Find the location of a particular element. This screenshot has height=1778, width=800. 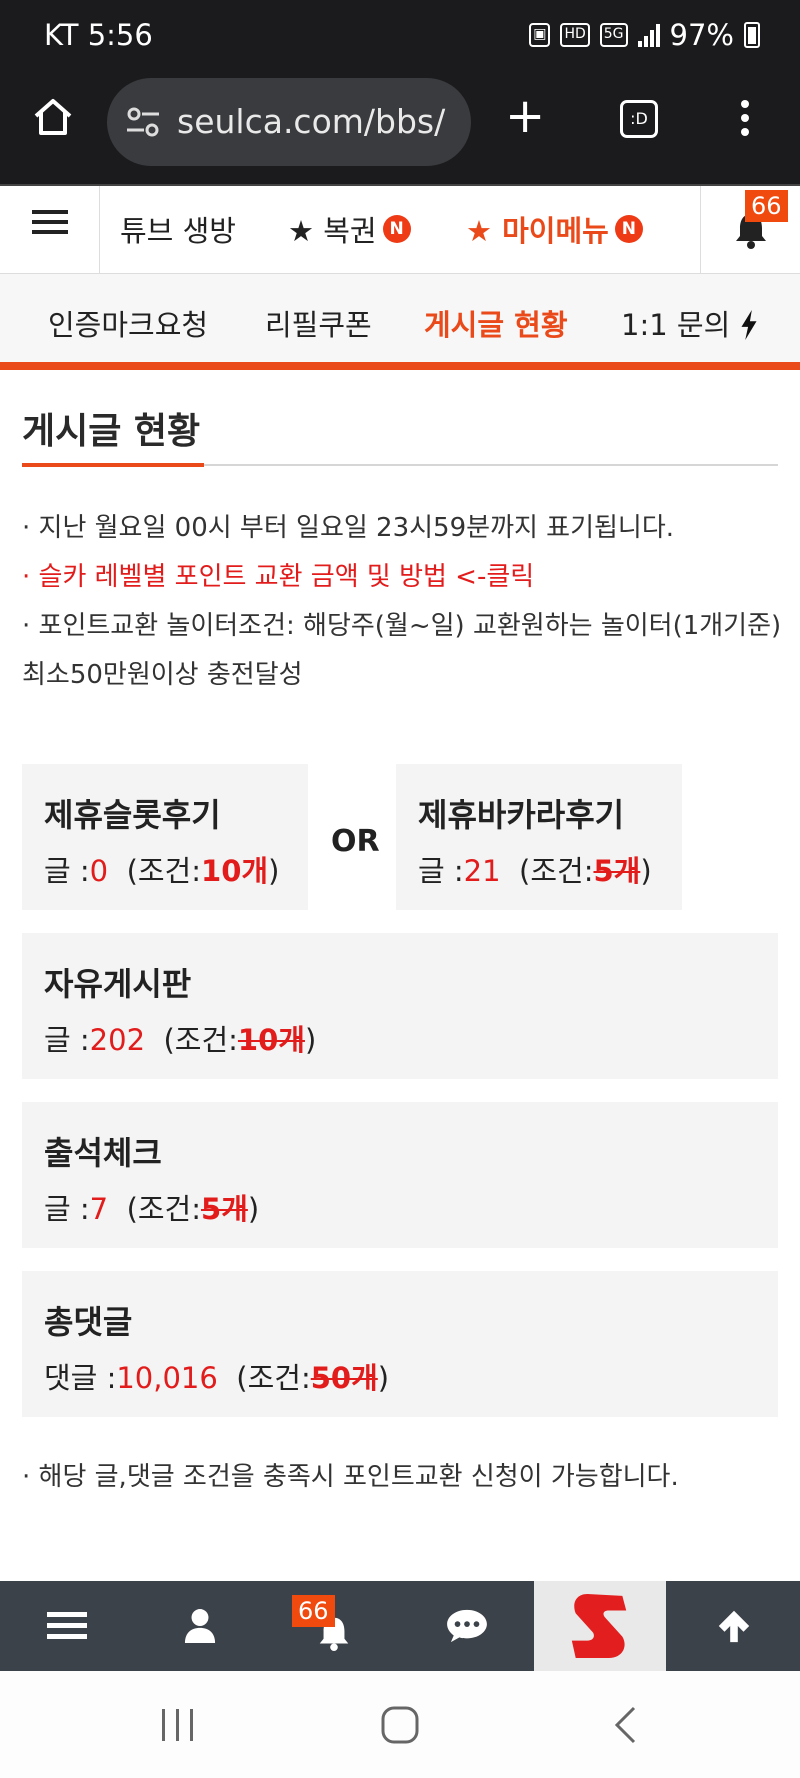

card-title: 제휴바카라후기 is located at coordinates (521, 815).